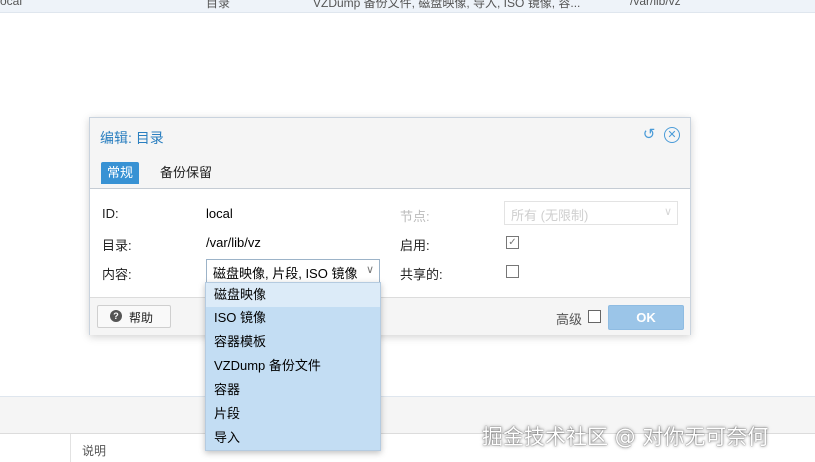 The image size is (815, 462). I want to click on dropdown-option: 磁盘映像, so click(293, 295).